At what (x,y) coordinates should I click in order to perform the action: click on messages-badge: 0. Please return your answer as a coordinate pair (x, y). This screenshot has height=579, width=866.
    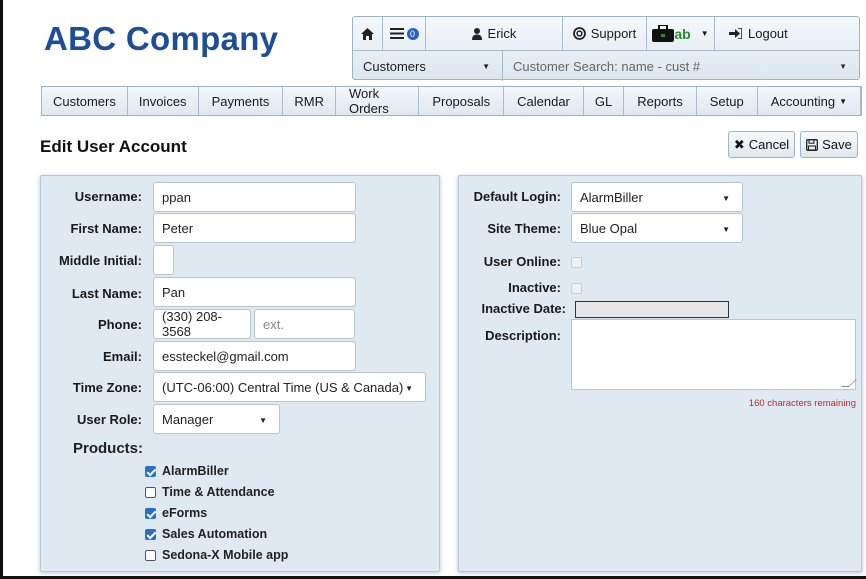
    Looking at the image, I should click on (412, 33).